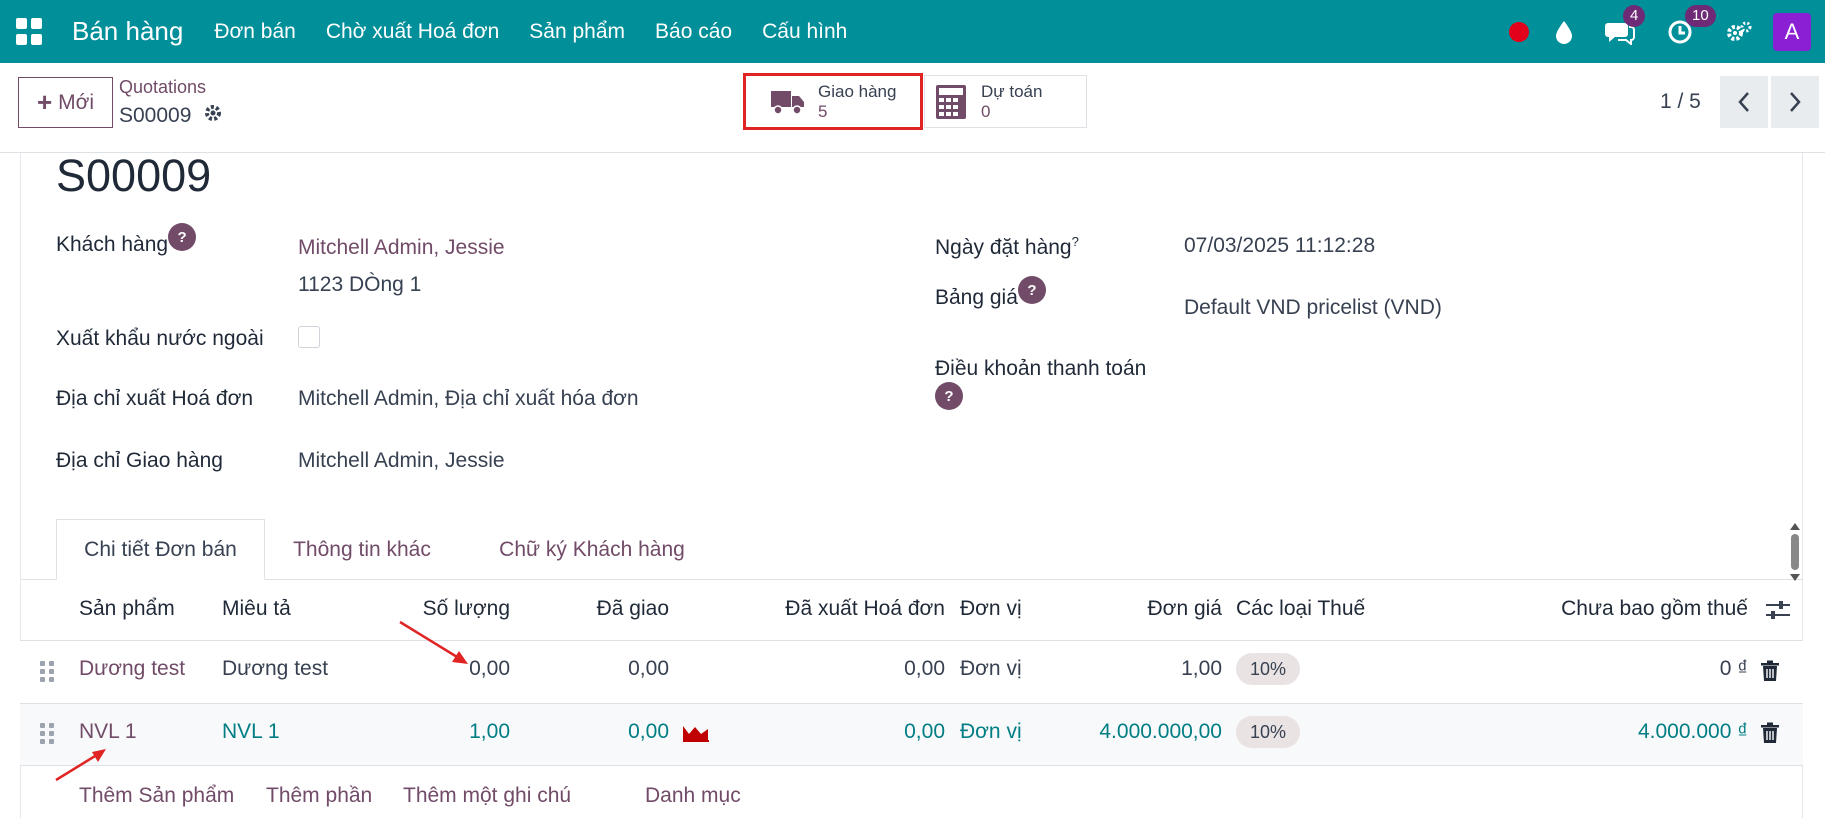  What do you see at coordinates (132, 669) in the screenshot?
I see `row1-product: Dương test` at bounding box center [132, 669].